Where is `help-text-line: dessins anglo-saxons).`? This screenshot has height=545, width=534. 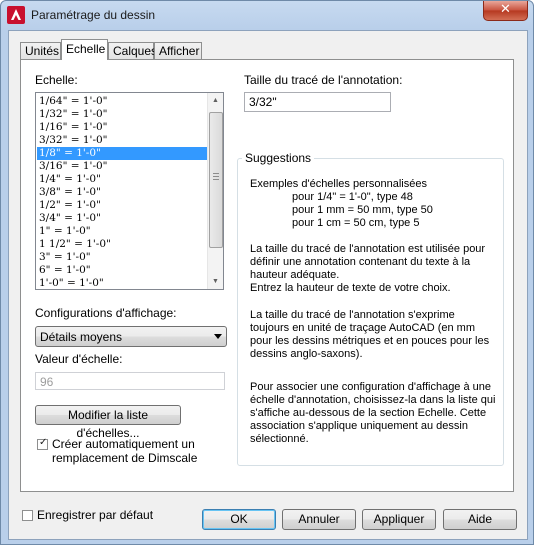 help-text-line: dessins anglo-saxons). is located at coordinates (306, 354).